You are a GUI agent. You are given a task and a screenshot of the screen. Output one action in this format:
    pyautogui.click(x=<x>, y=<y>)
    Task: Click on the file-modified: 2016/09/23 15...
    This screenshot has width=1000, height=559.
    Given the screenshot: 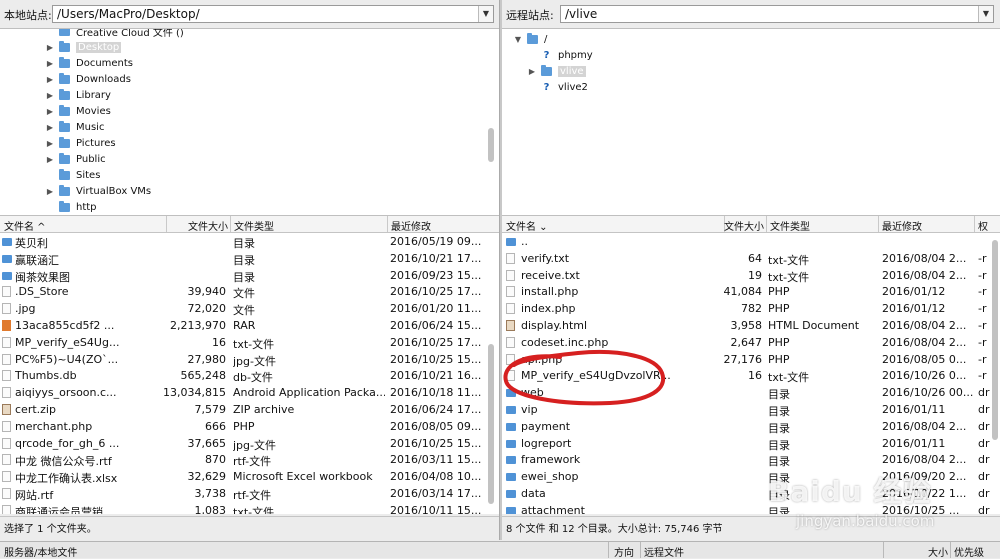 What is the action you would take?
    pyautogui.click(x=436, y=275)
    